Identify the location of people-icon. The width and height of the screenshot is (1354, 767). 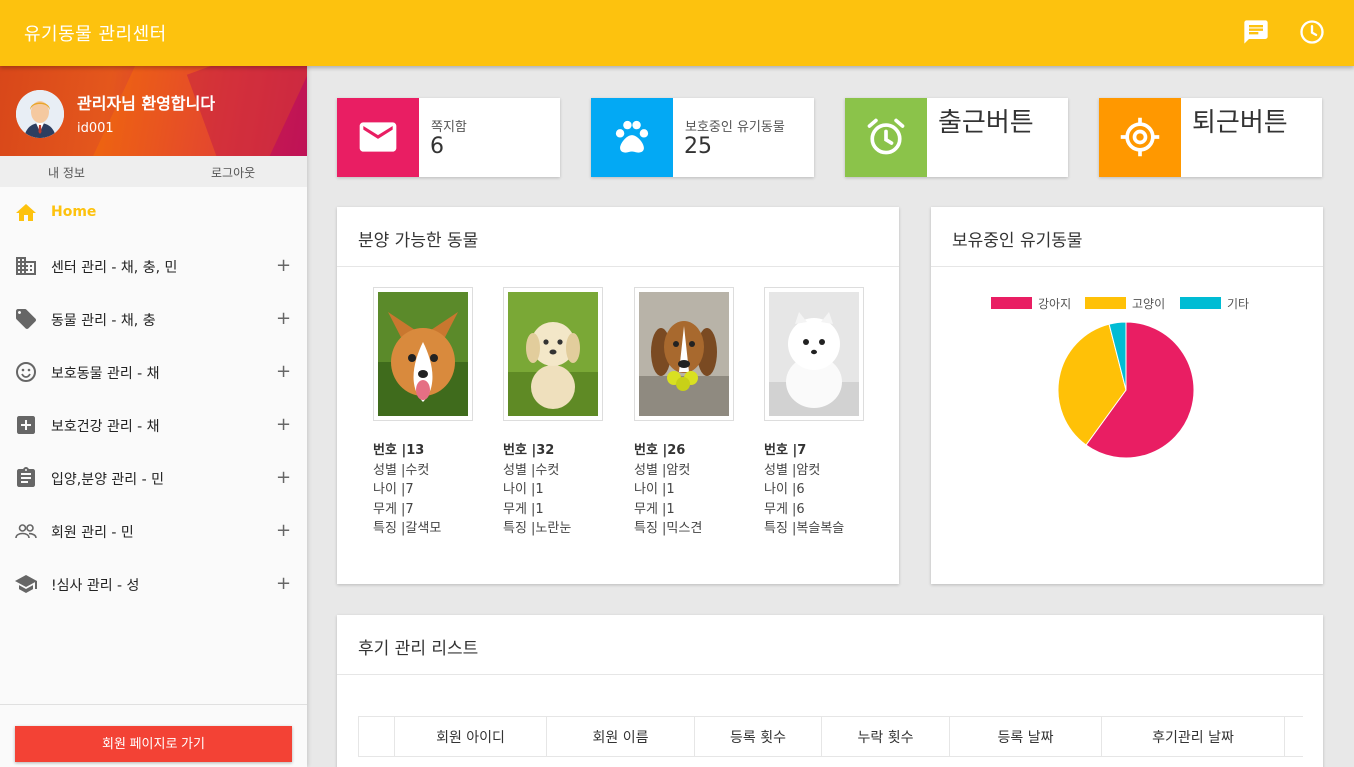
(26, 531).